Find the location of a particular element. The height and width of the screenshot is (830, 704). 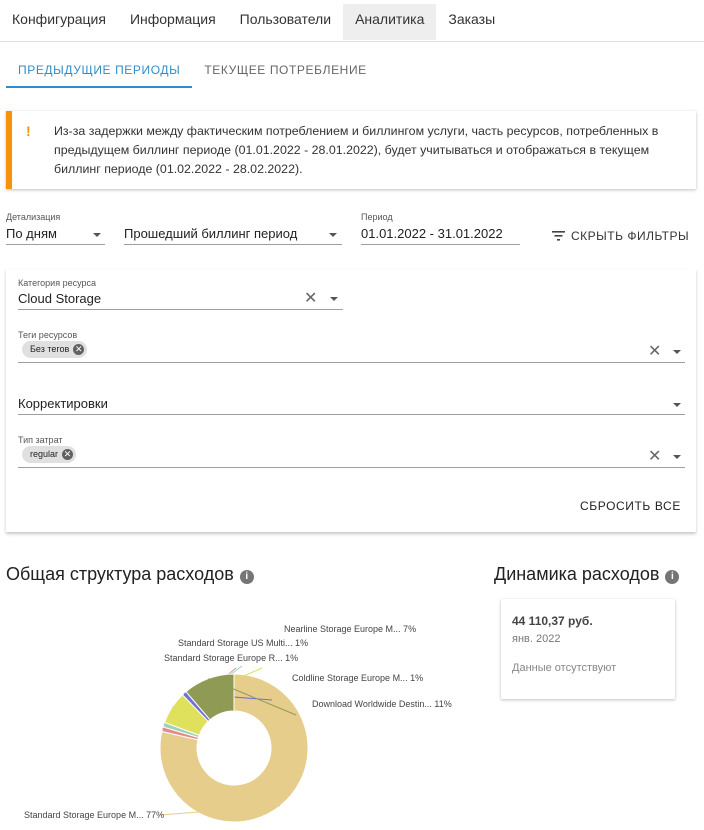

structure-title: Общая структура расходов i is located at coordinates (130, 574).